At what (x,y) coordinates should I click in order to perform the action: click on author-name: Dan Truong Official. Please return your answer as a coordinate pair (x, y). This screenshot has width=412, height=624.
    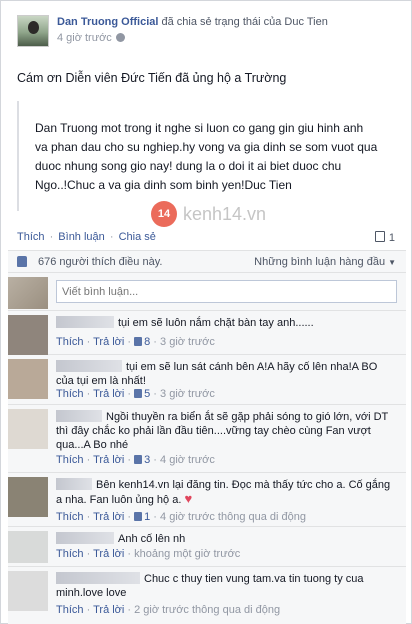
    Looking at the image, I should click on (107, 22).